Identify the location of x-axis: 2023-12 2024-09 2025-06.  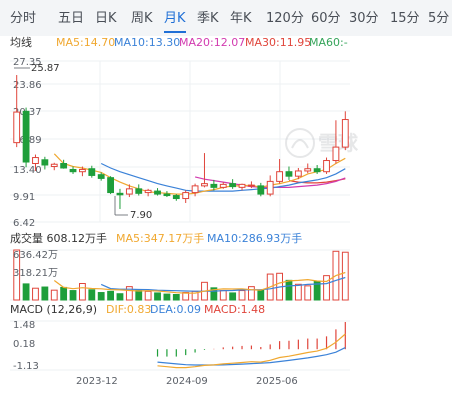
(187, 381).